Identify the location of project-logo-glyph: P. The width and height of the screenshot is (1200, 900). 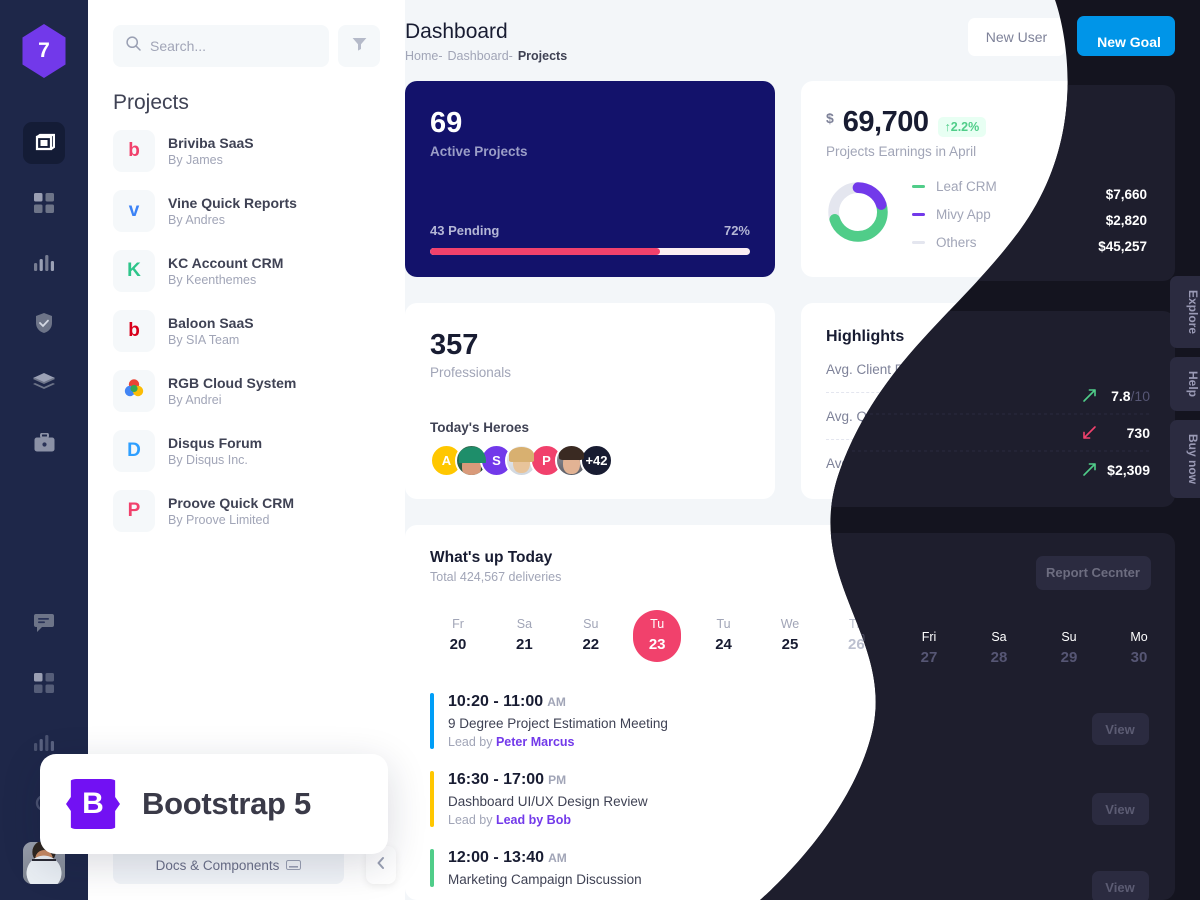
(134, 510).